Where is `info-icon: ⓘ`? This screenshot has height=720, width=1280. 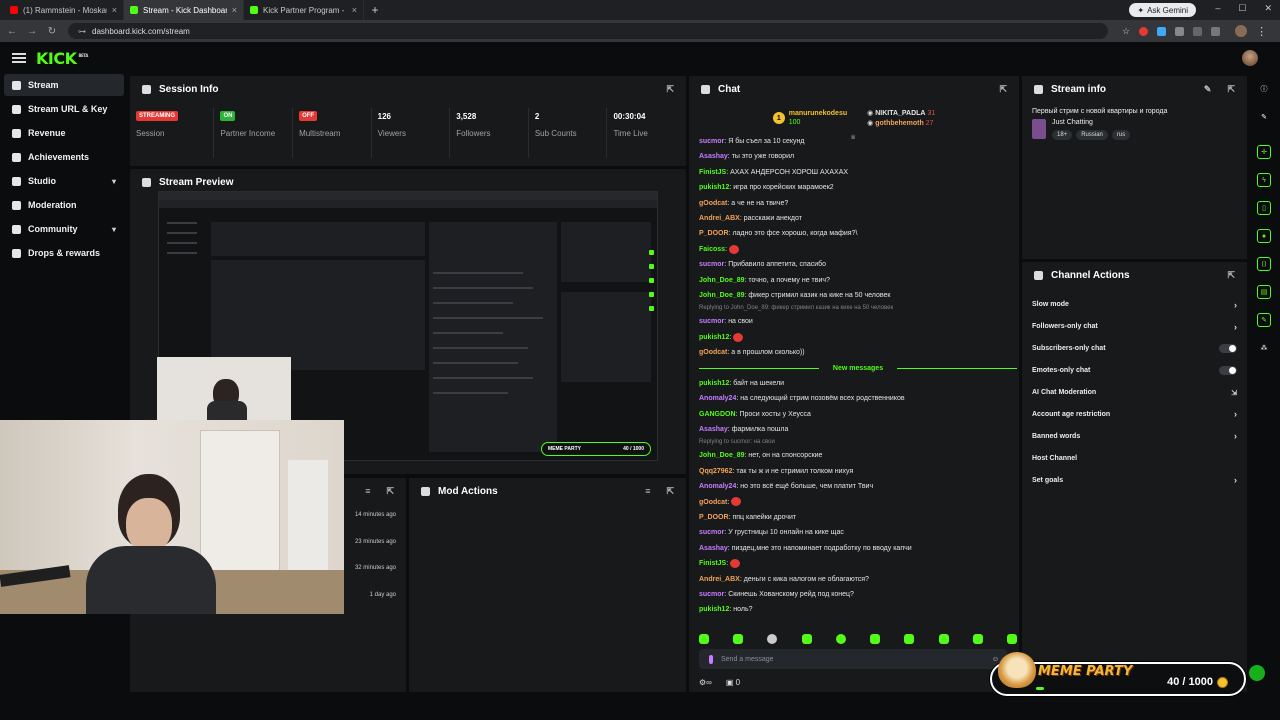
info-icon: ⓘ is located at coordinates (1264, 89).